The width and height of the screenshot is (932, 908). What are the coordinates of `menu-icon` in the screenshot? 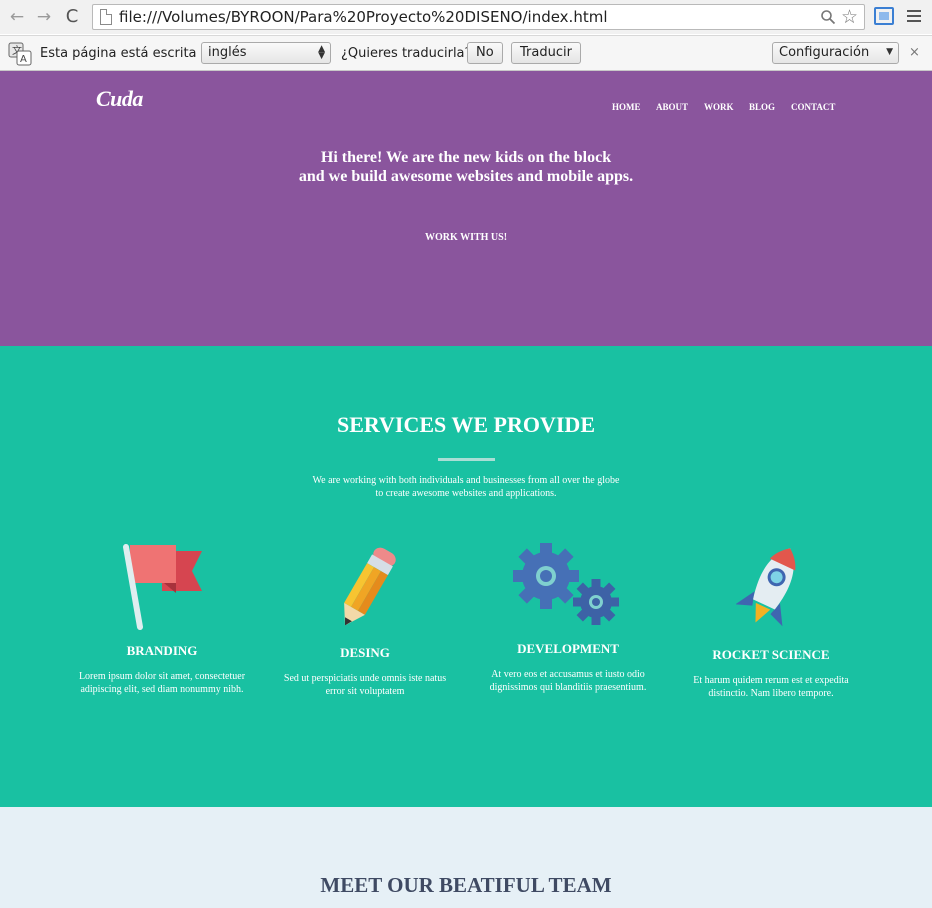 It's located at (914, 16).